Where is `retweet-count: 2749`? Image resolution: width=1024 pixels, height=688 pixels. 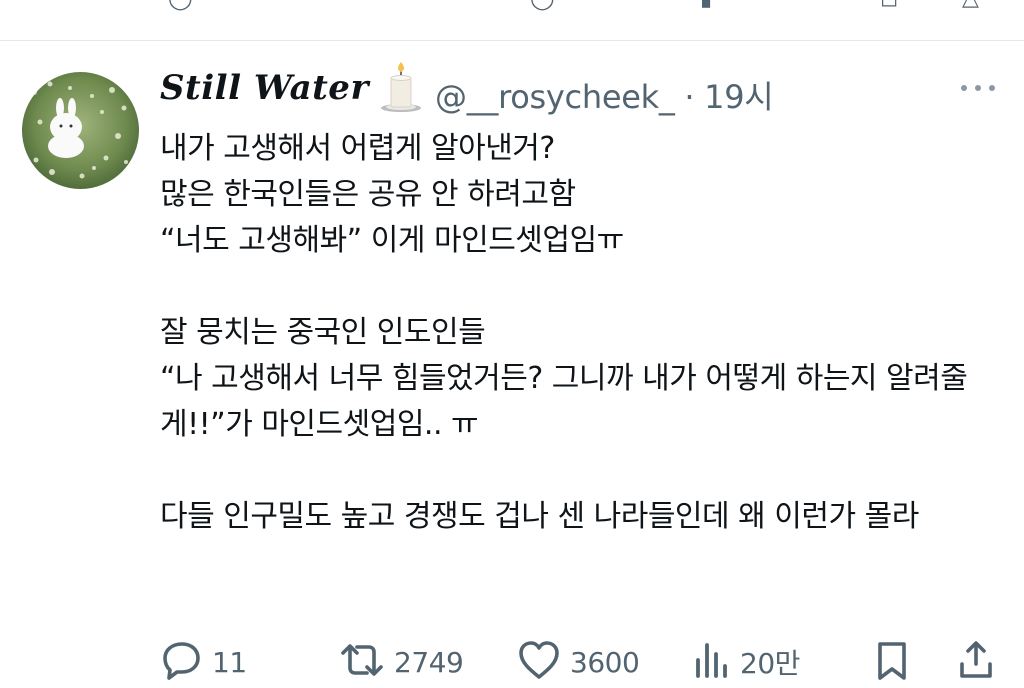
retweet-count: 2749 is located at coordinates (429, 662).